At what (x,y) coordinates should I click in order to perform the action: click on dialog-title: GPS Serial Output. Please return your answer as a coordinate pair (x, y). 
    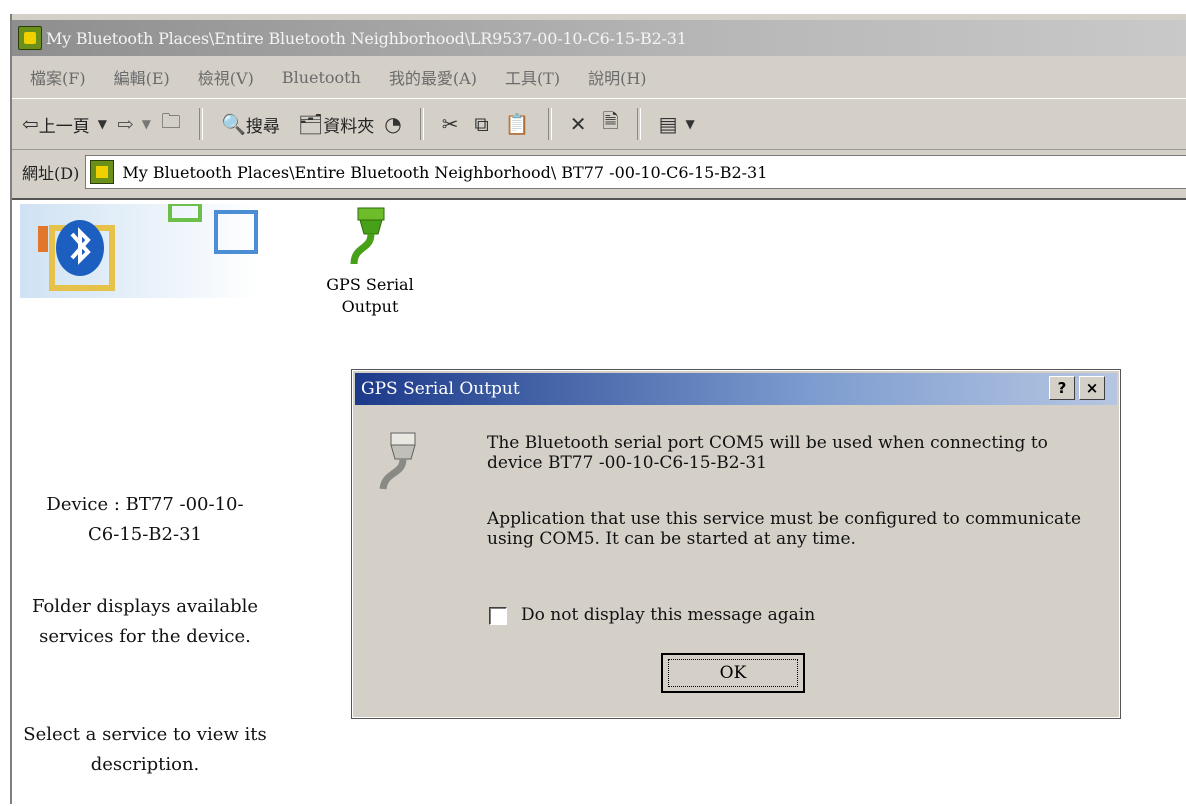
    Looking at the image, I should click on (440, 389).